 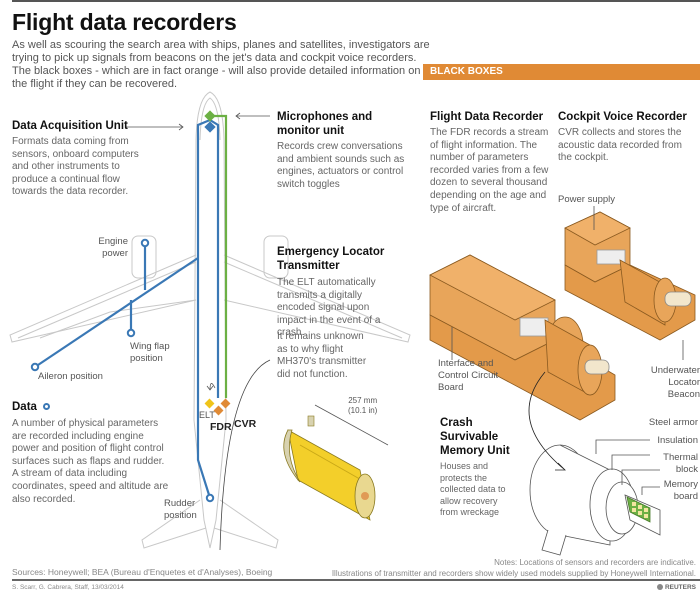 I want to click on fdr-label: FDR, so click(x=221, y=427).